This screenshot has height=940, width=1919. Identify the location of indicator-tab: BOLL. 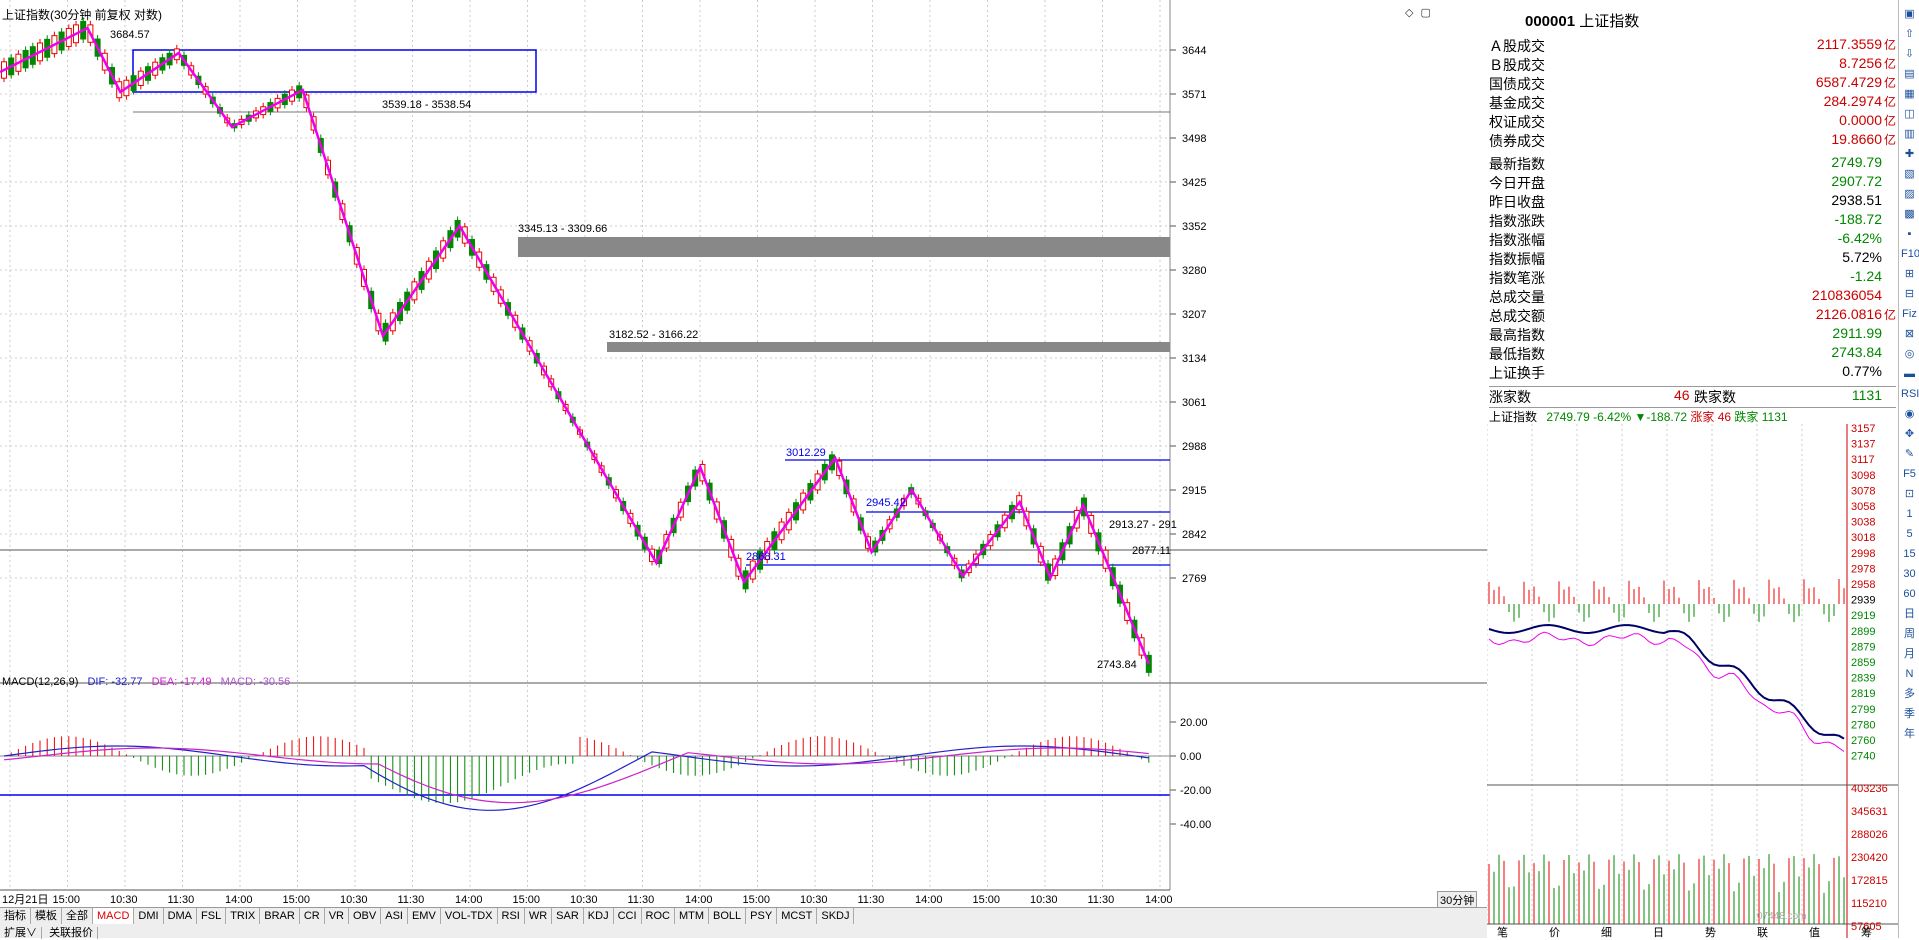
(728, 916).